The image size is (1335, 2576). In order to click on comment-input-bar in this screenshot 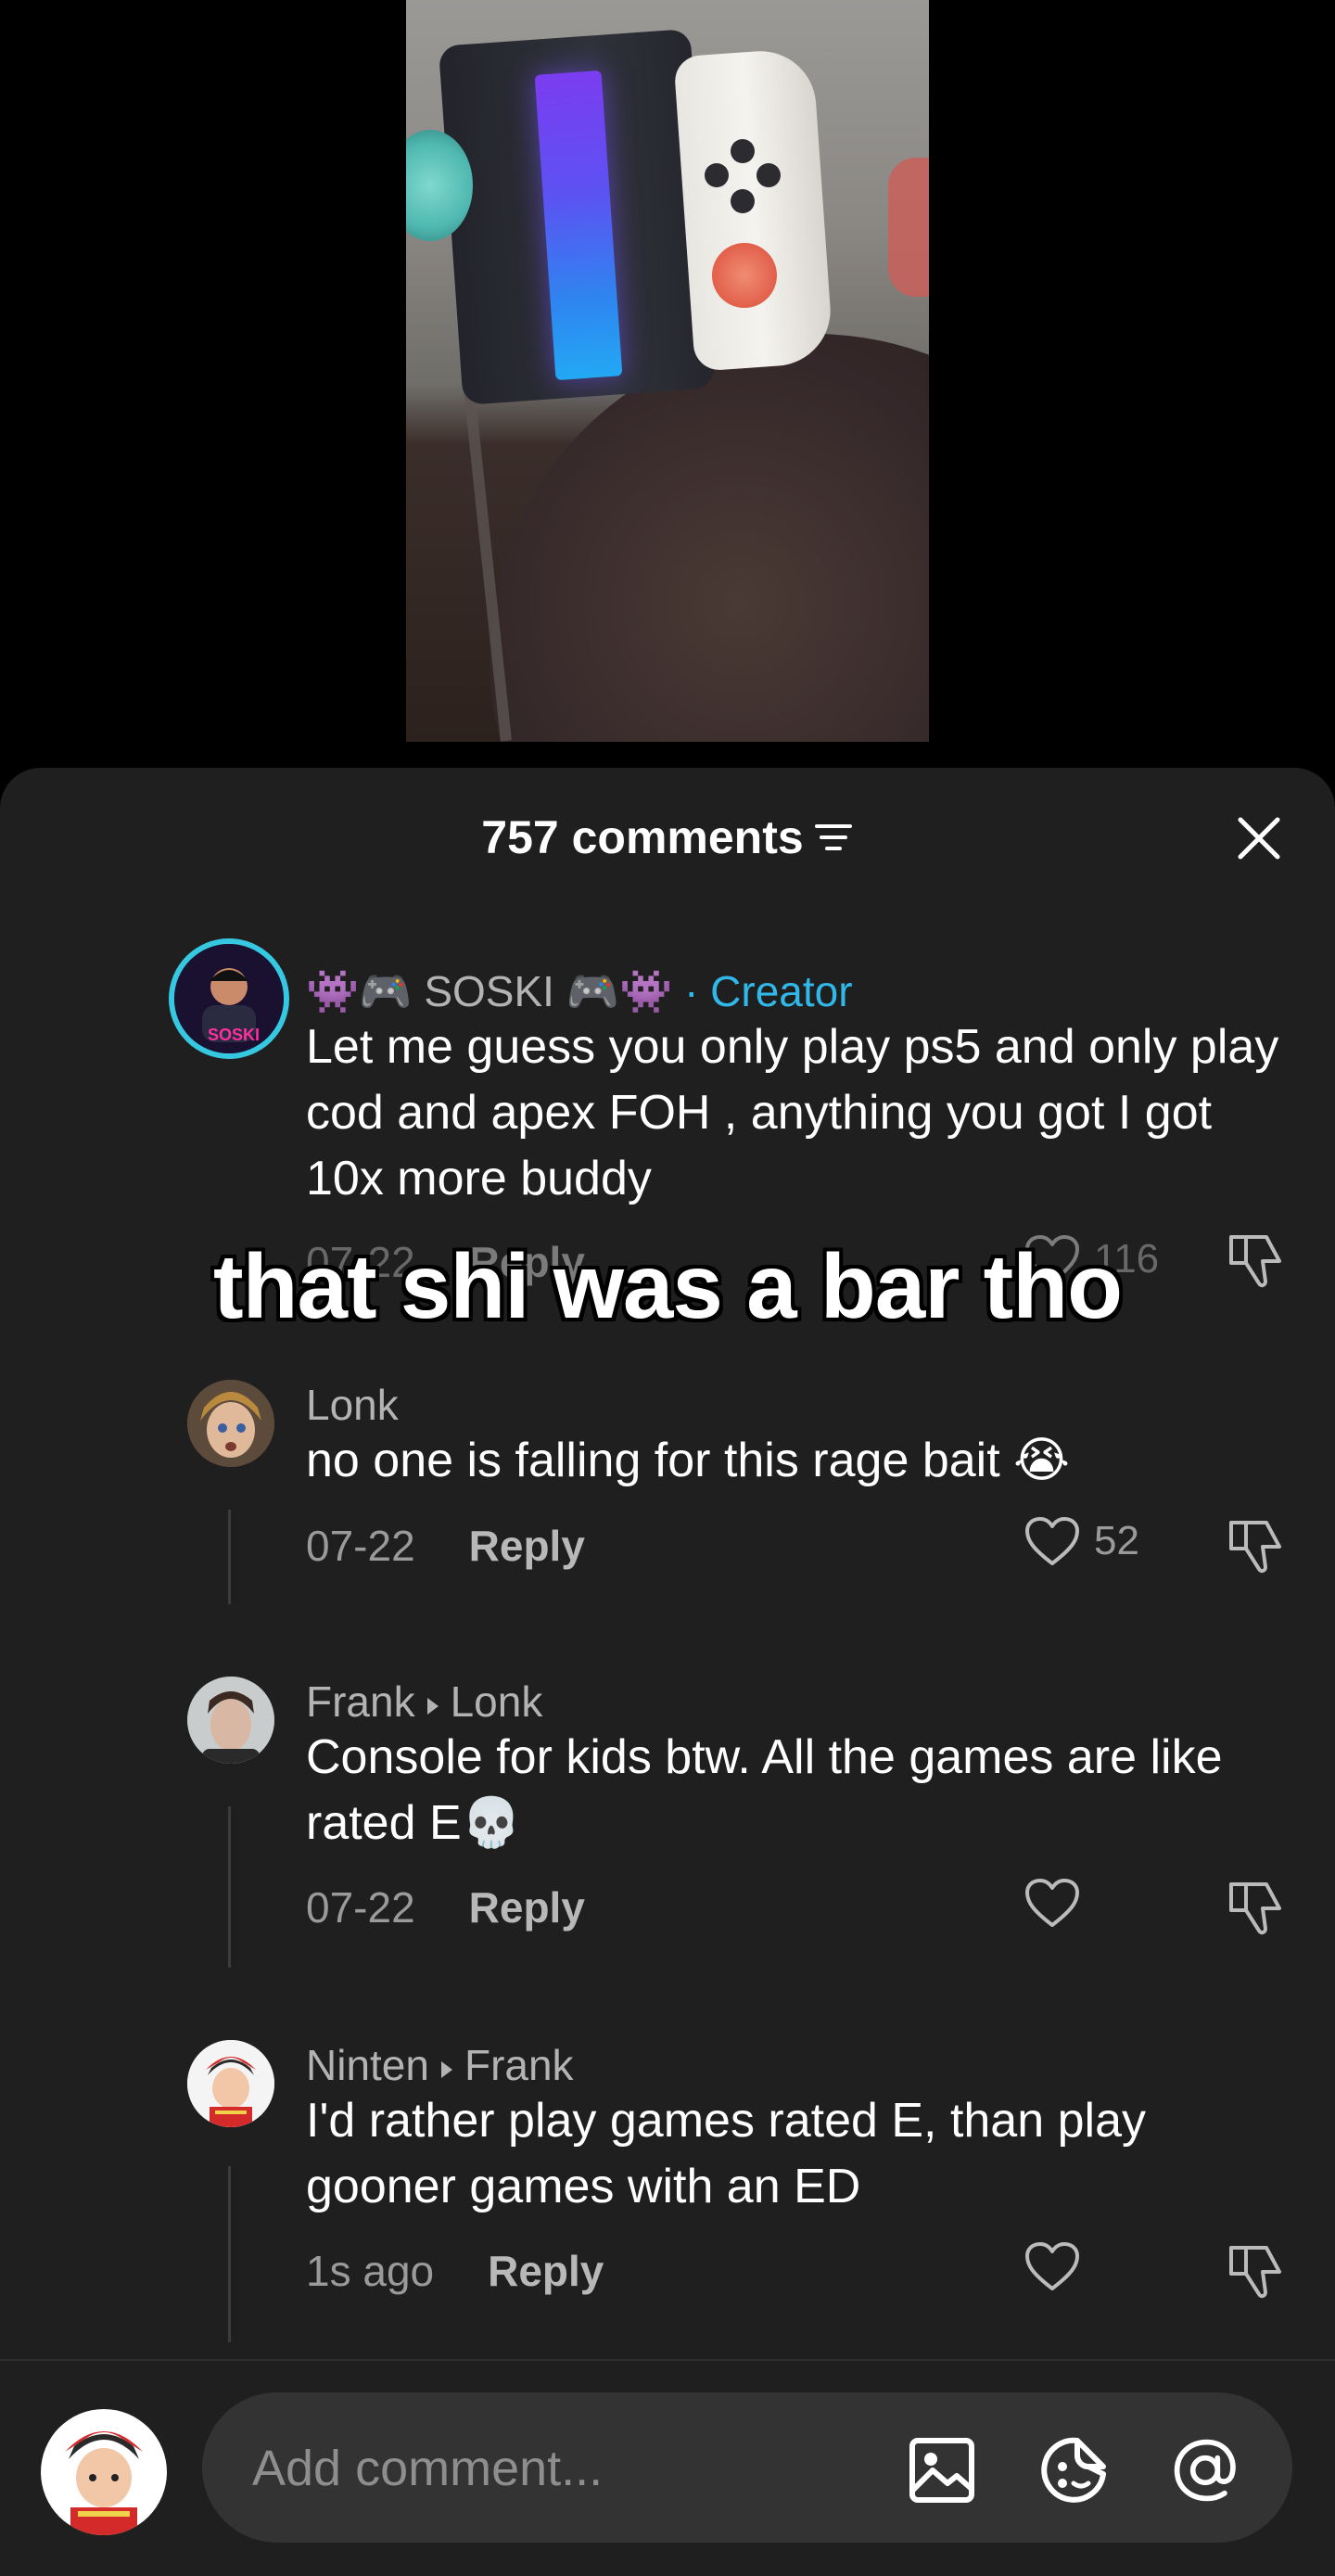, I will do `click(667, 2467)`.